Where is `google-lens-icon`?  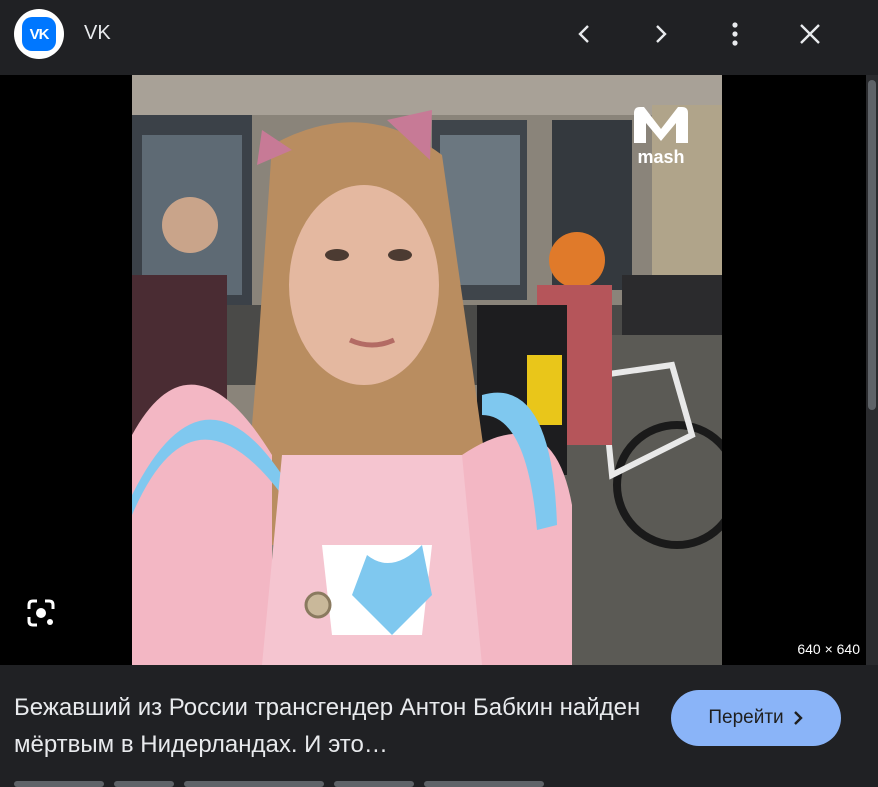 google-lens-icon is located at coordinates (41, 613).